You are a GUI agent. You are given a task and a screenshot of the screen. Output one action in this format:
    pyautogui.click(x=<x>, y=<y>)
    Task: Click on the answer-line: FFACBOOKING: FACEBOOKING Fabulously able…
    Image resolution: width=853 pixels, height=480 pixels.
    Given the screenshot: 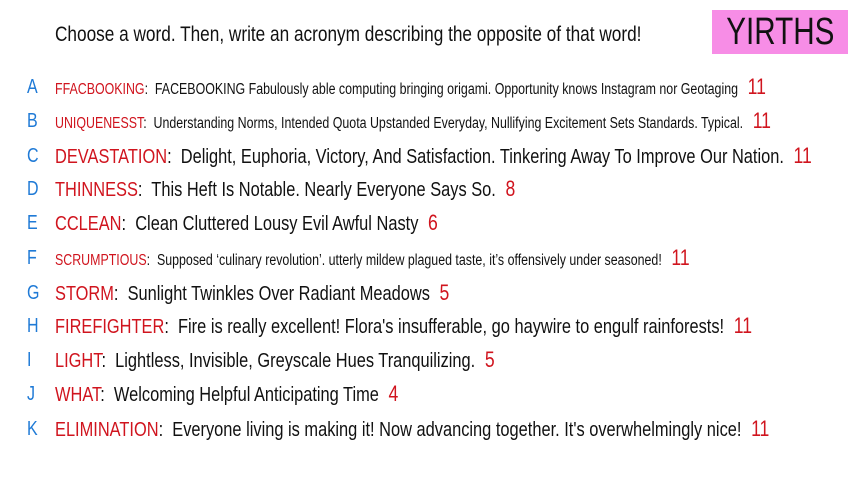 What is the action you would take?
    pyautogui.click(x=410, y=88)
    